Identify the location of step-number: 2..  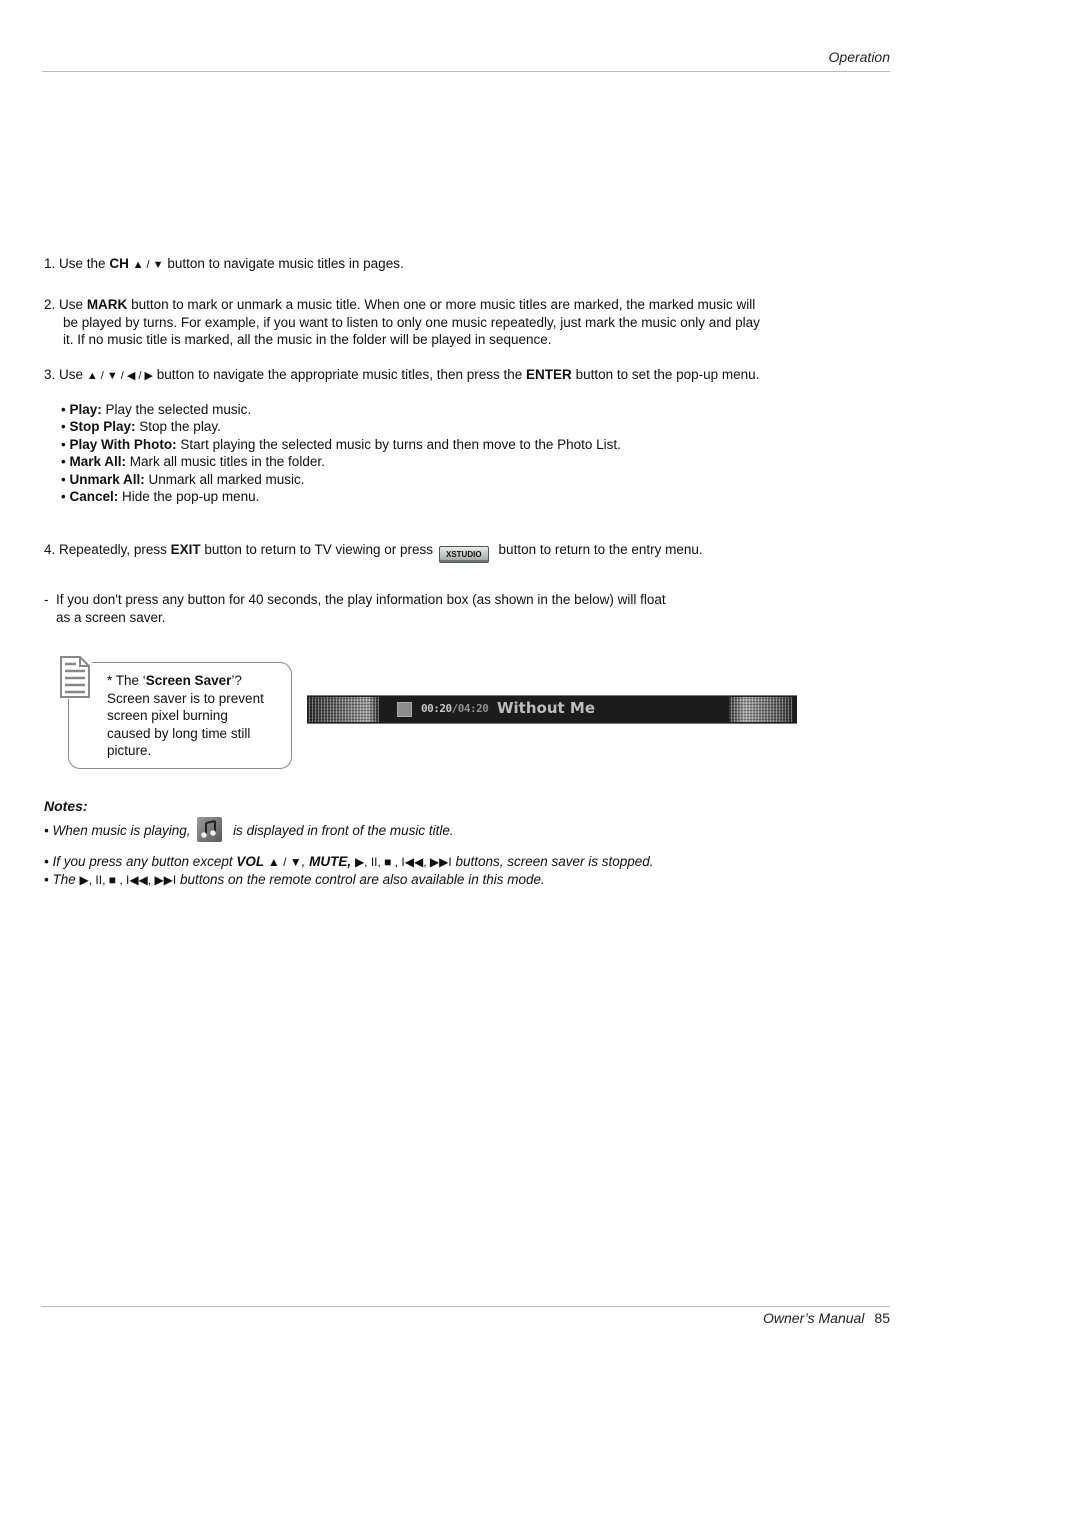
(50, 304).